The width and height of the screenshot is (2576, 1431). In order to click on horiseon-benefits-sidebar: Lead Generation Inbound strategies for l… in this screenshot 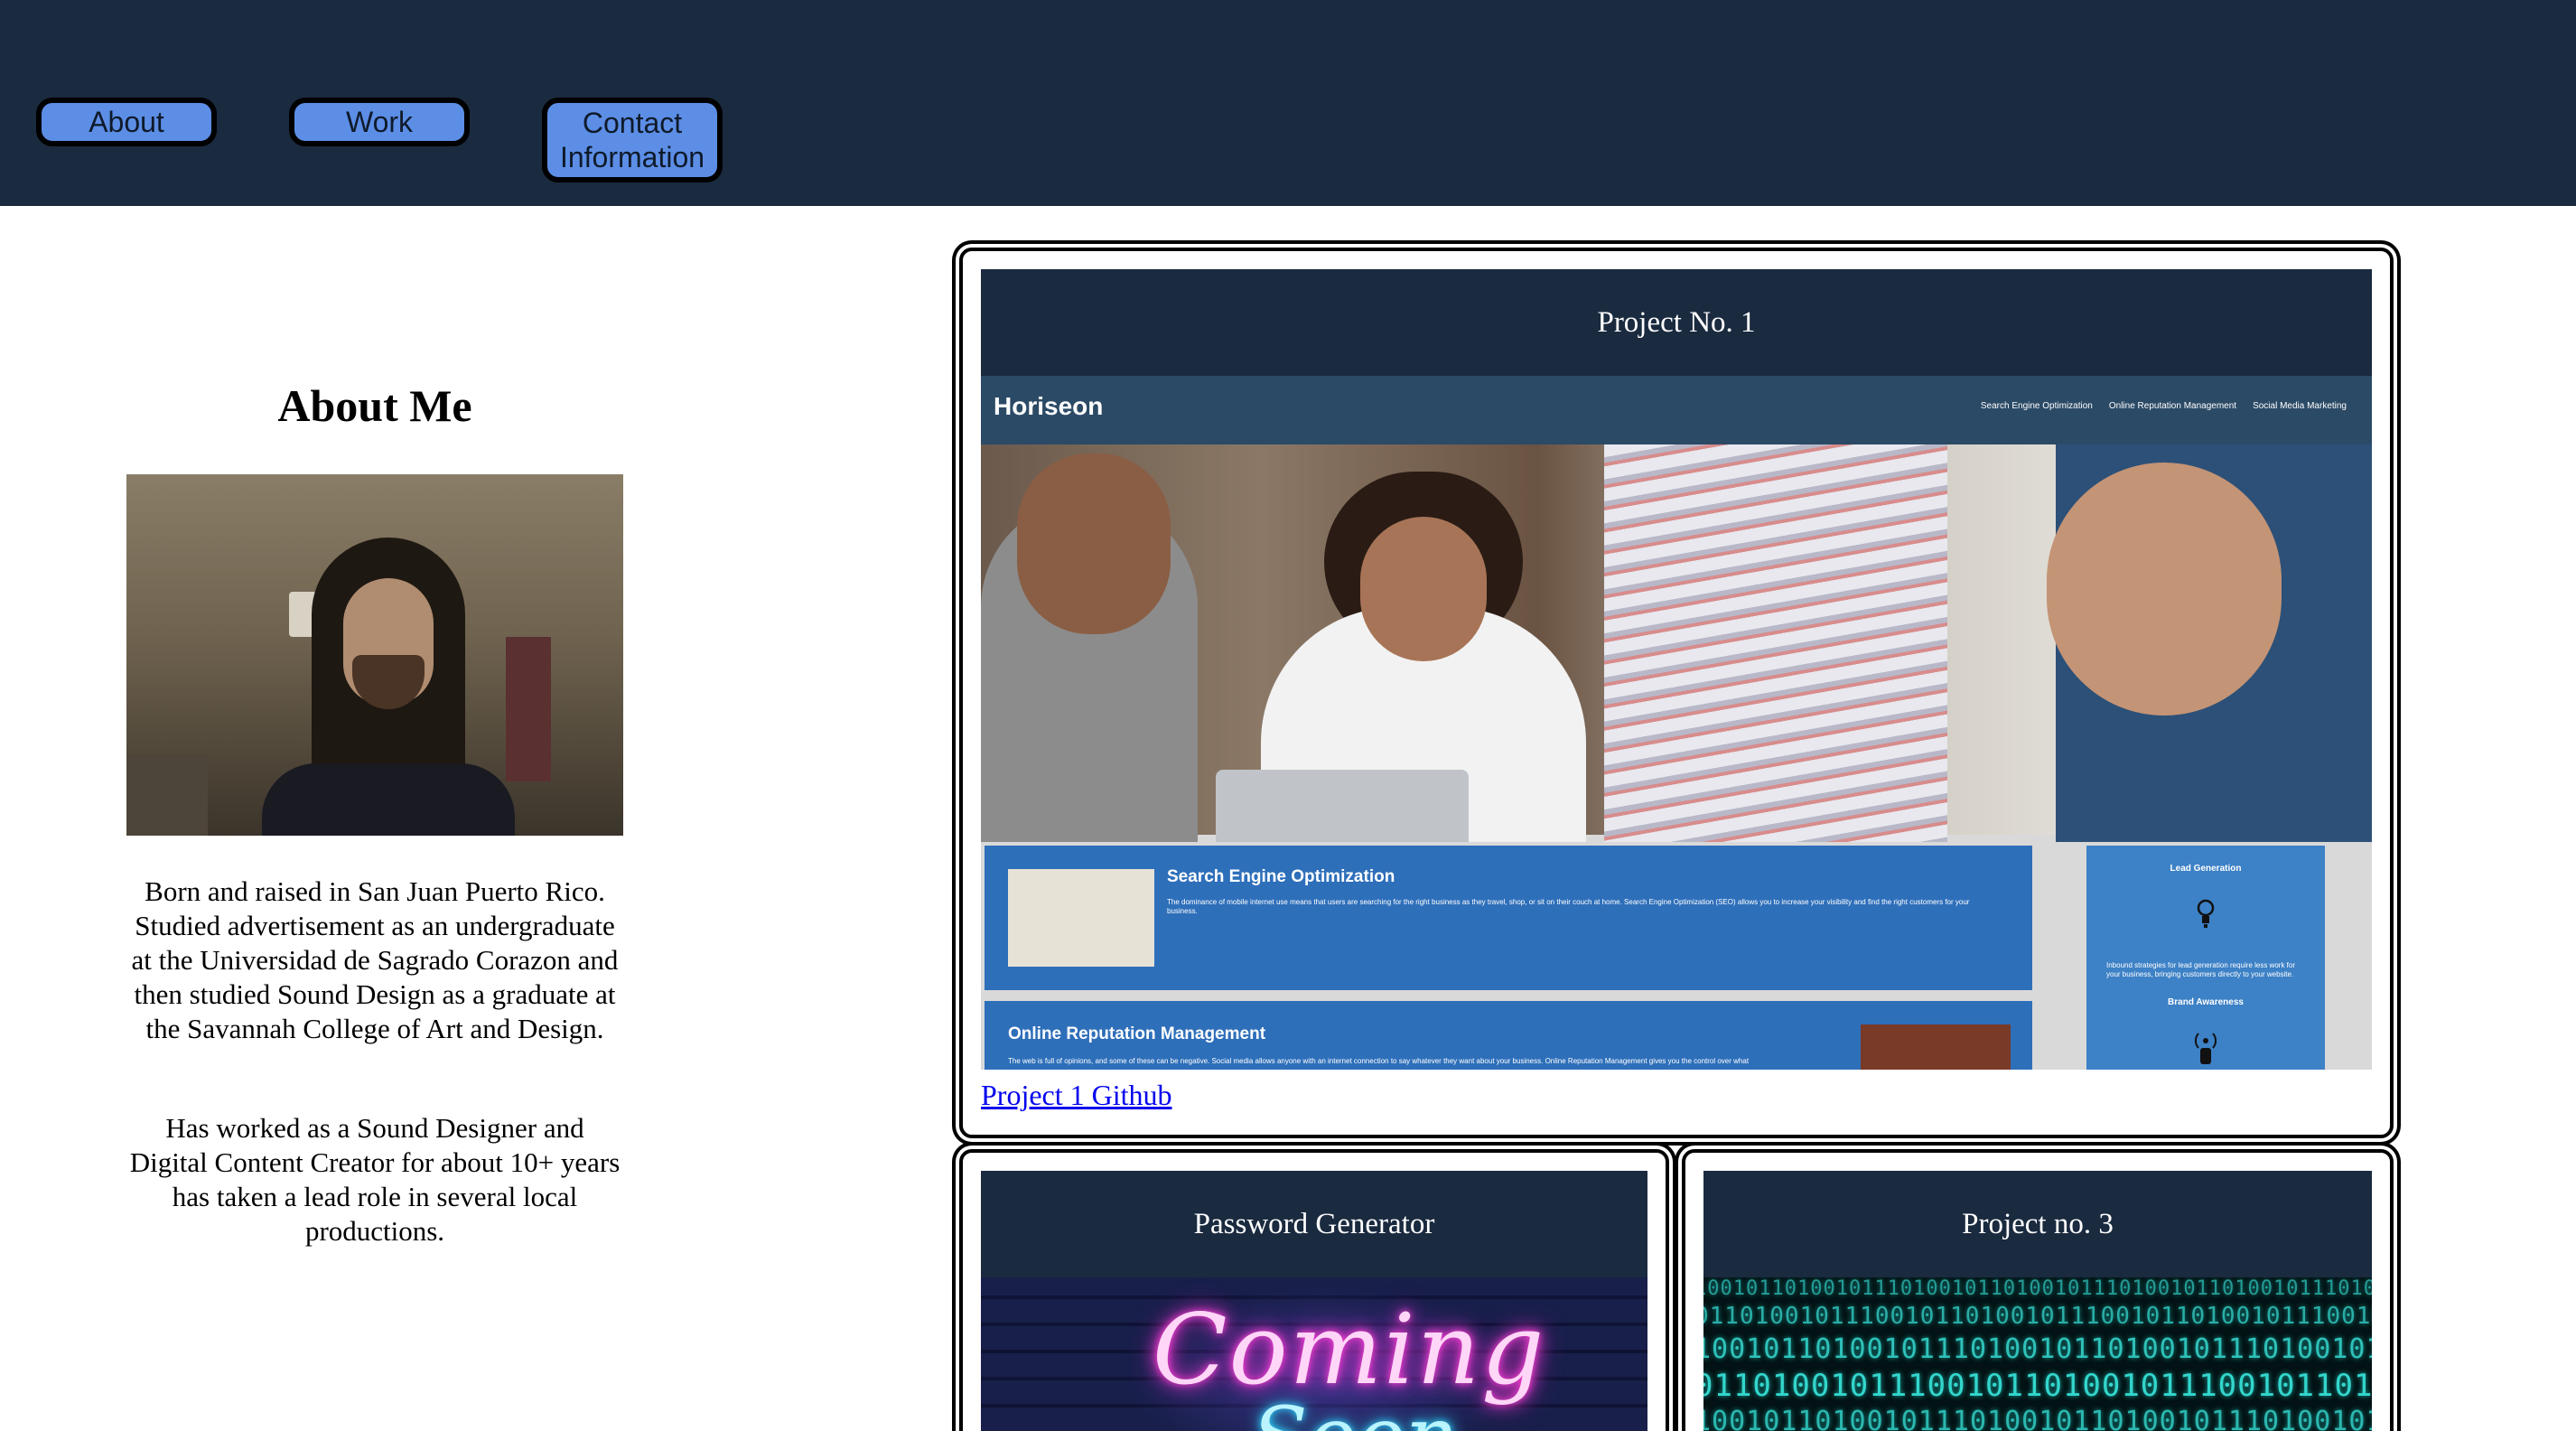, I will do `click(2205, 958)`.